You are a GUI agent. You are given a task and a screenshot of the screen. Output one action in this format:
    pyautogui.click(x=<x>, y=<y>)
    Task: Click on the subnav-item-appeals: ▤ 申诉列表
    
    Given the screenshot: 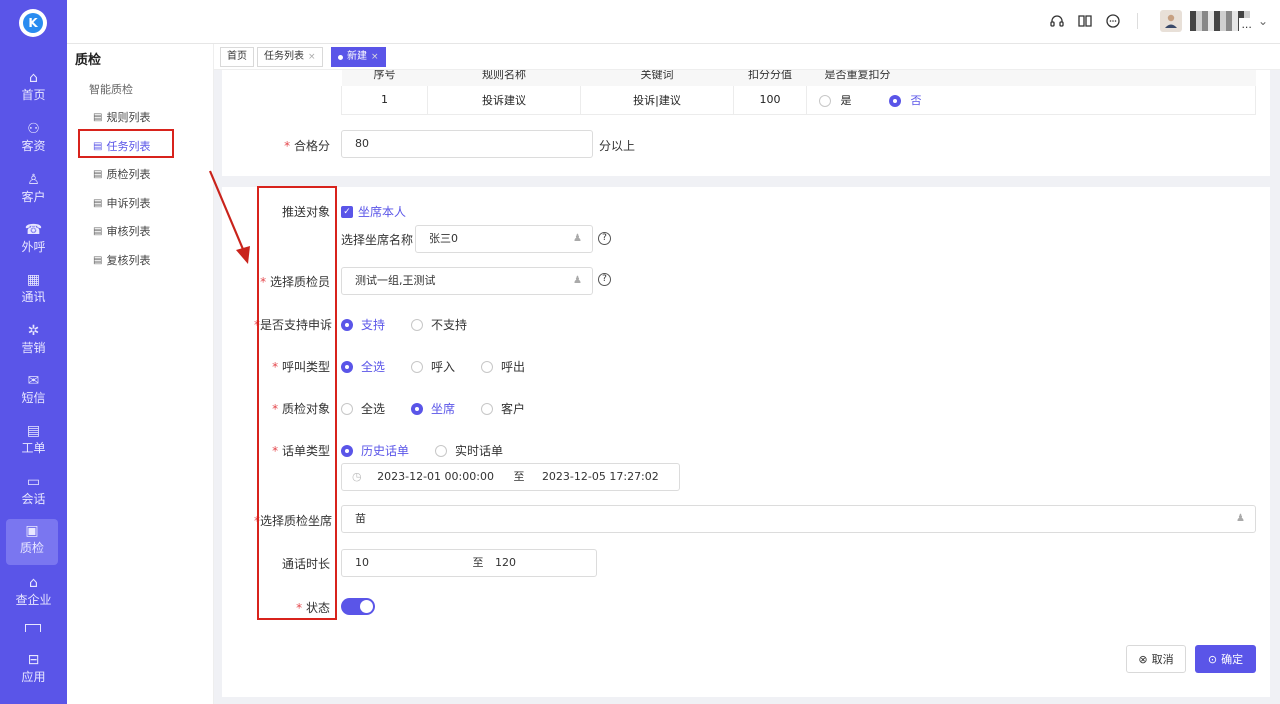 What is the action you would take?
    pyautogui.click(x=121, y=203)
    